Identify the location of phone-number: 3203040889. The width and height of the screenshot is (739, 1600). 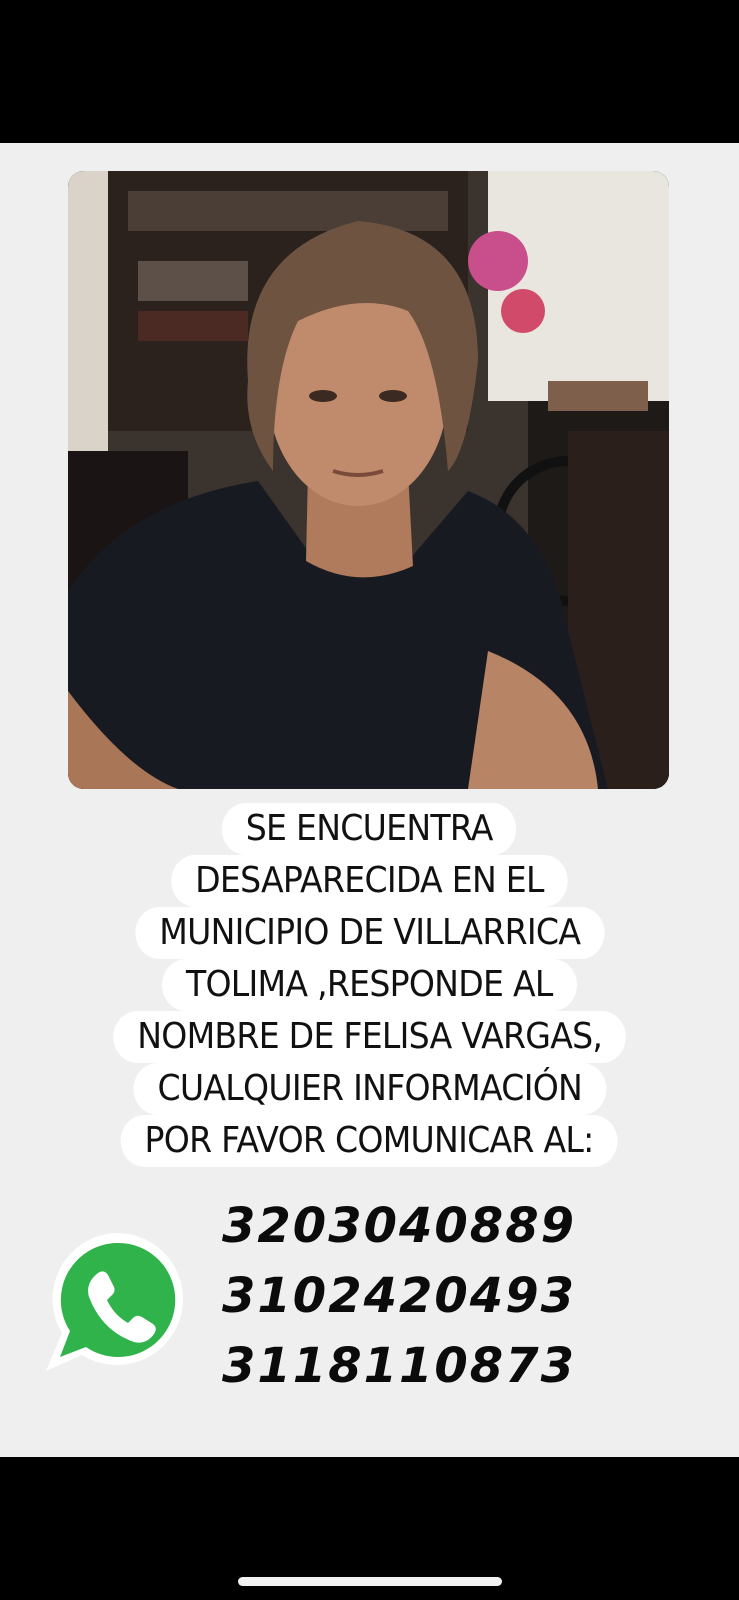
(422, 1226).